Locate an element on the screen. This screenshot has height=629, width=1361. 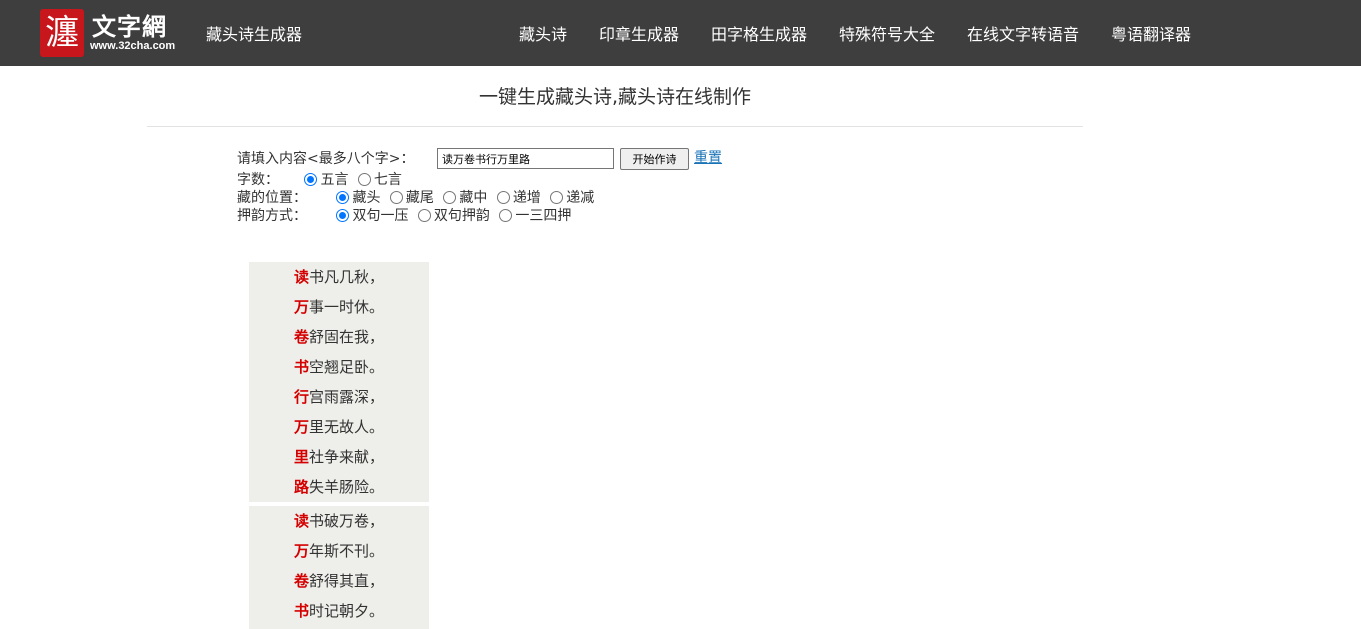
option-double-one: 双句一压 is located at coordinates (369, 216).